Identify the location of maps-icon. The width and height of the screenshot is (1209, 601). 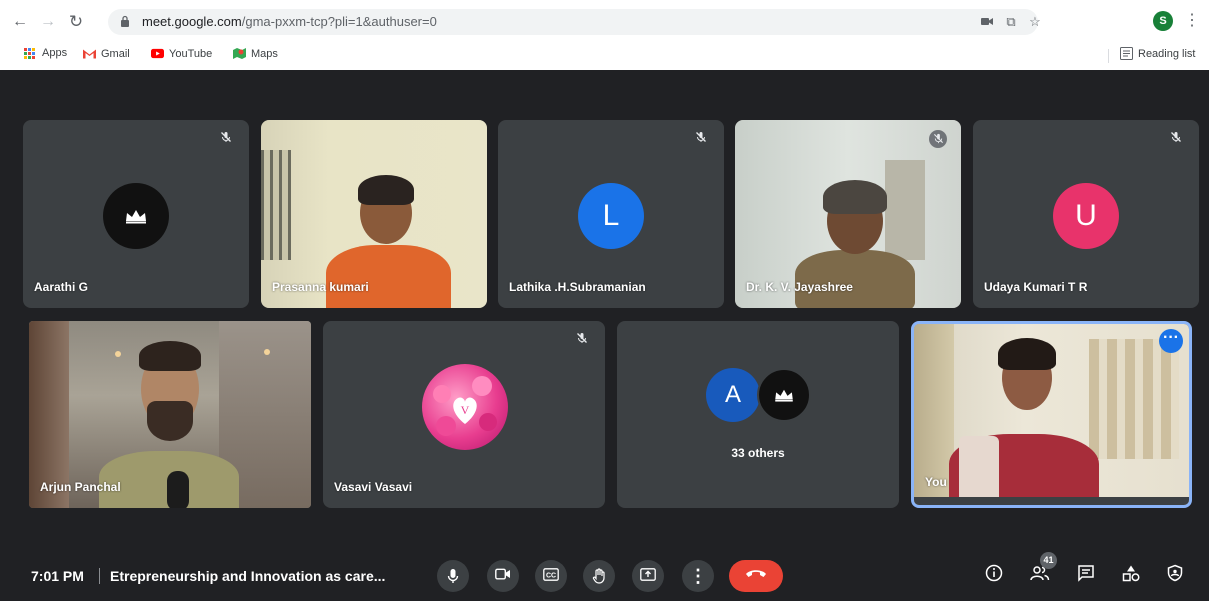
(239, 53).